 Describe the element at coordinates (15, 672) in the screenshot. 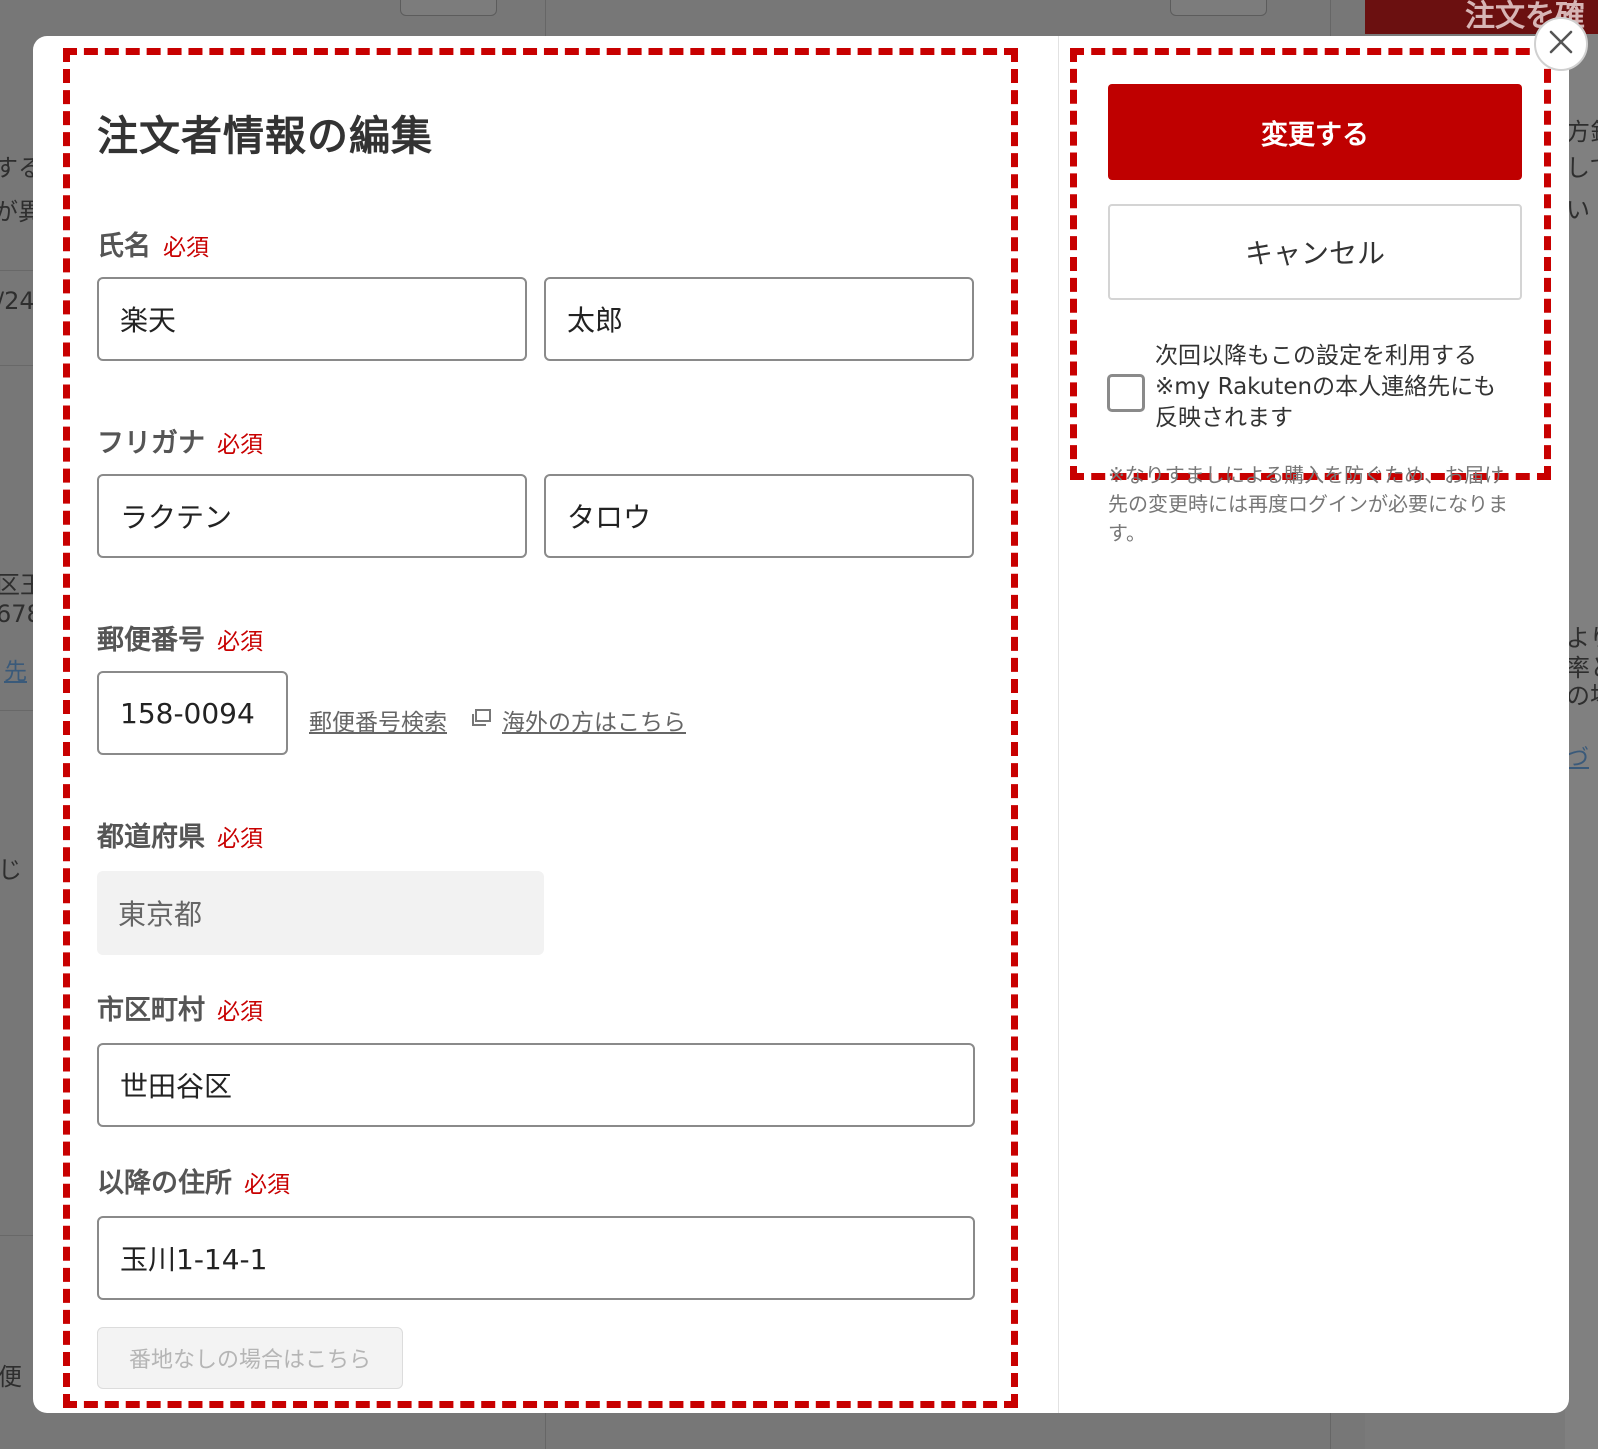

I see `background-text: 先` at that location.